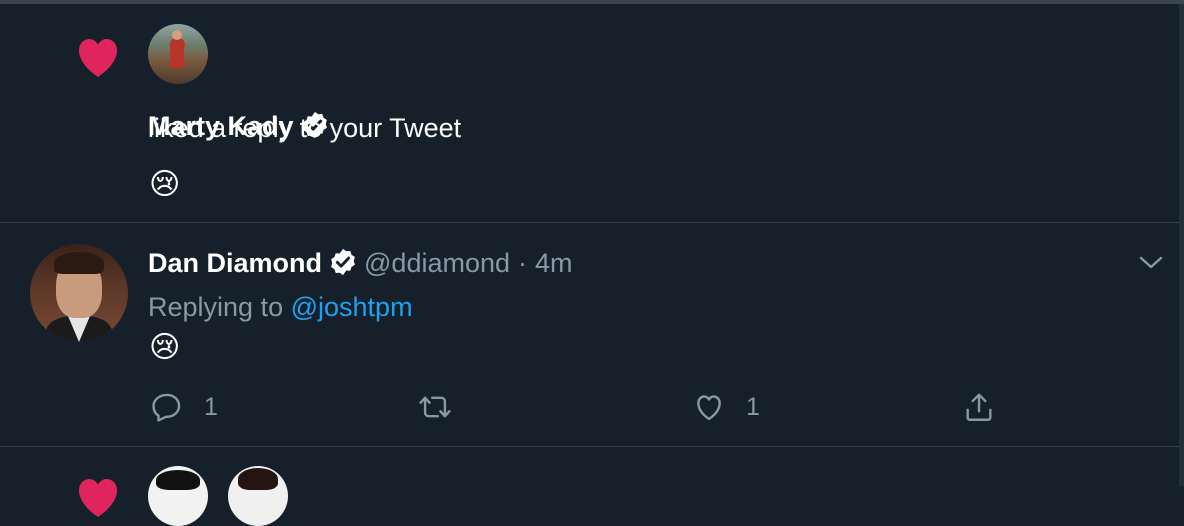 The width and height of the screenshot is (1184, 526). What do you see at coordinates (235, 263) in the screenshot?
I see `author-name: Dan Diamond` at bounding box center [235, 263].